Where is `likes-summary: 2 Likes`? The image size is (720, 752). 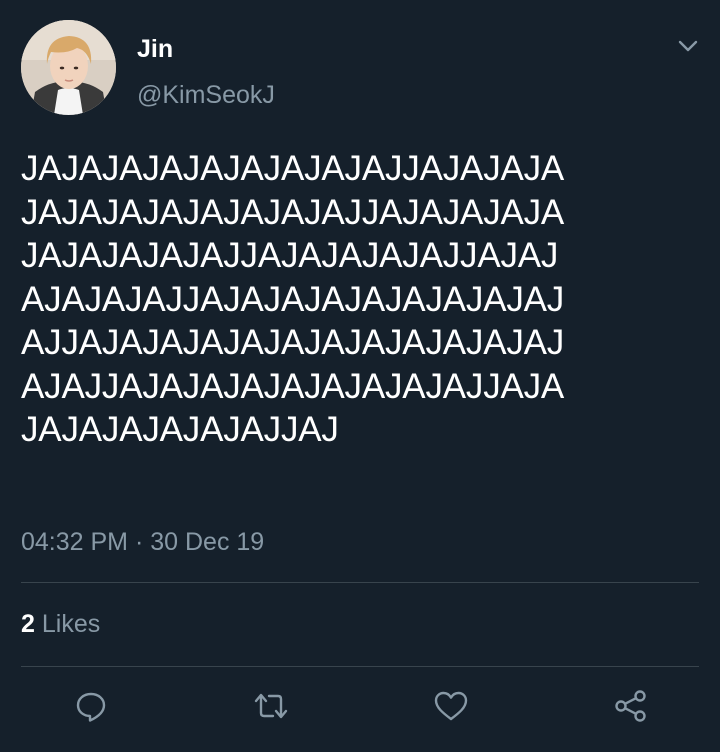
likes-summary: 2 Likes is located at coordinates (60, 624).